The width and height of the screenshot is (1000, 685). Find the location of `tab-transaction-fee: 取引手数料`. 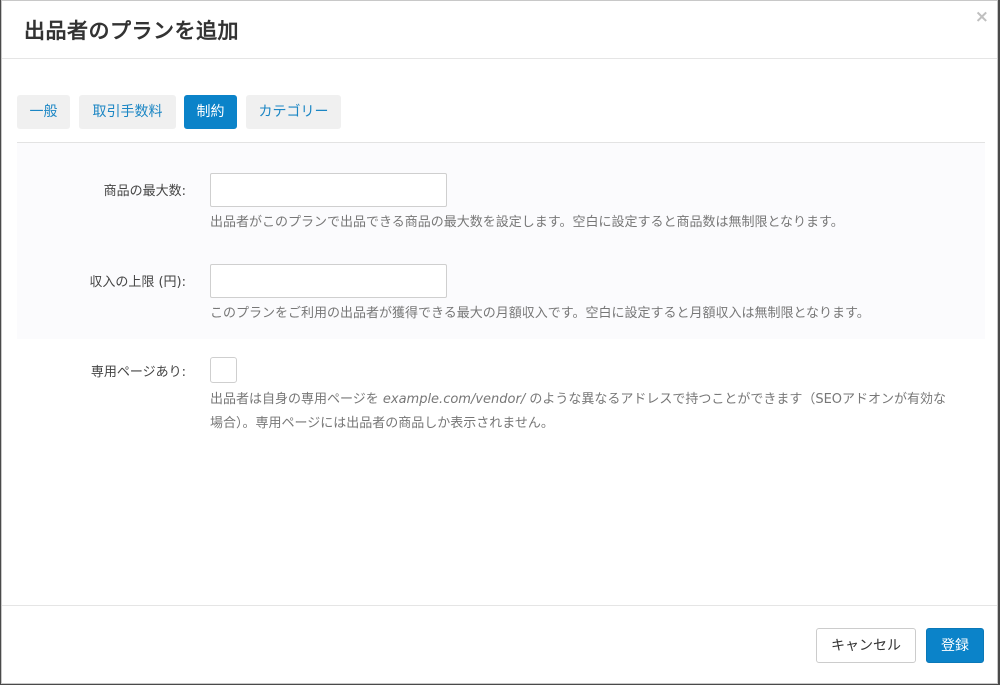

tab-transaction-fee: 取引手数料 is located at coordinates (127, 112).